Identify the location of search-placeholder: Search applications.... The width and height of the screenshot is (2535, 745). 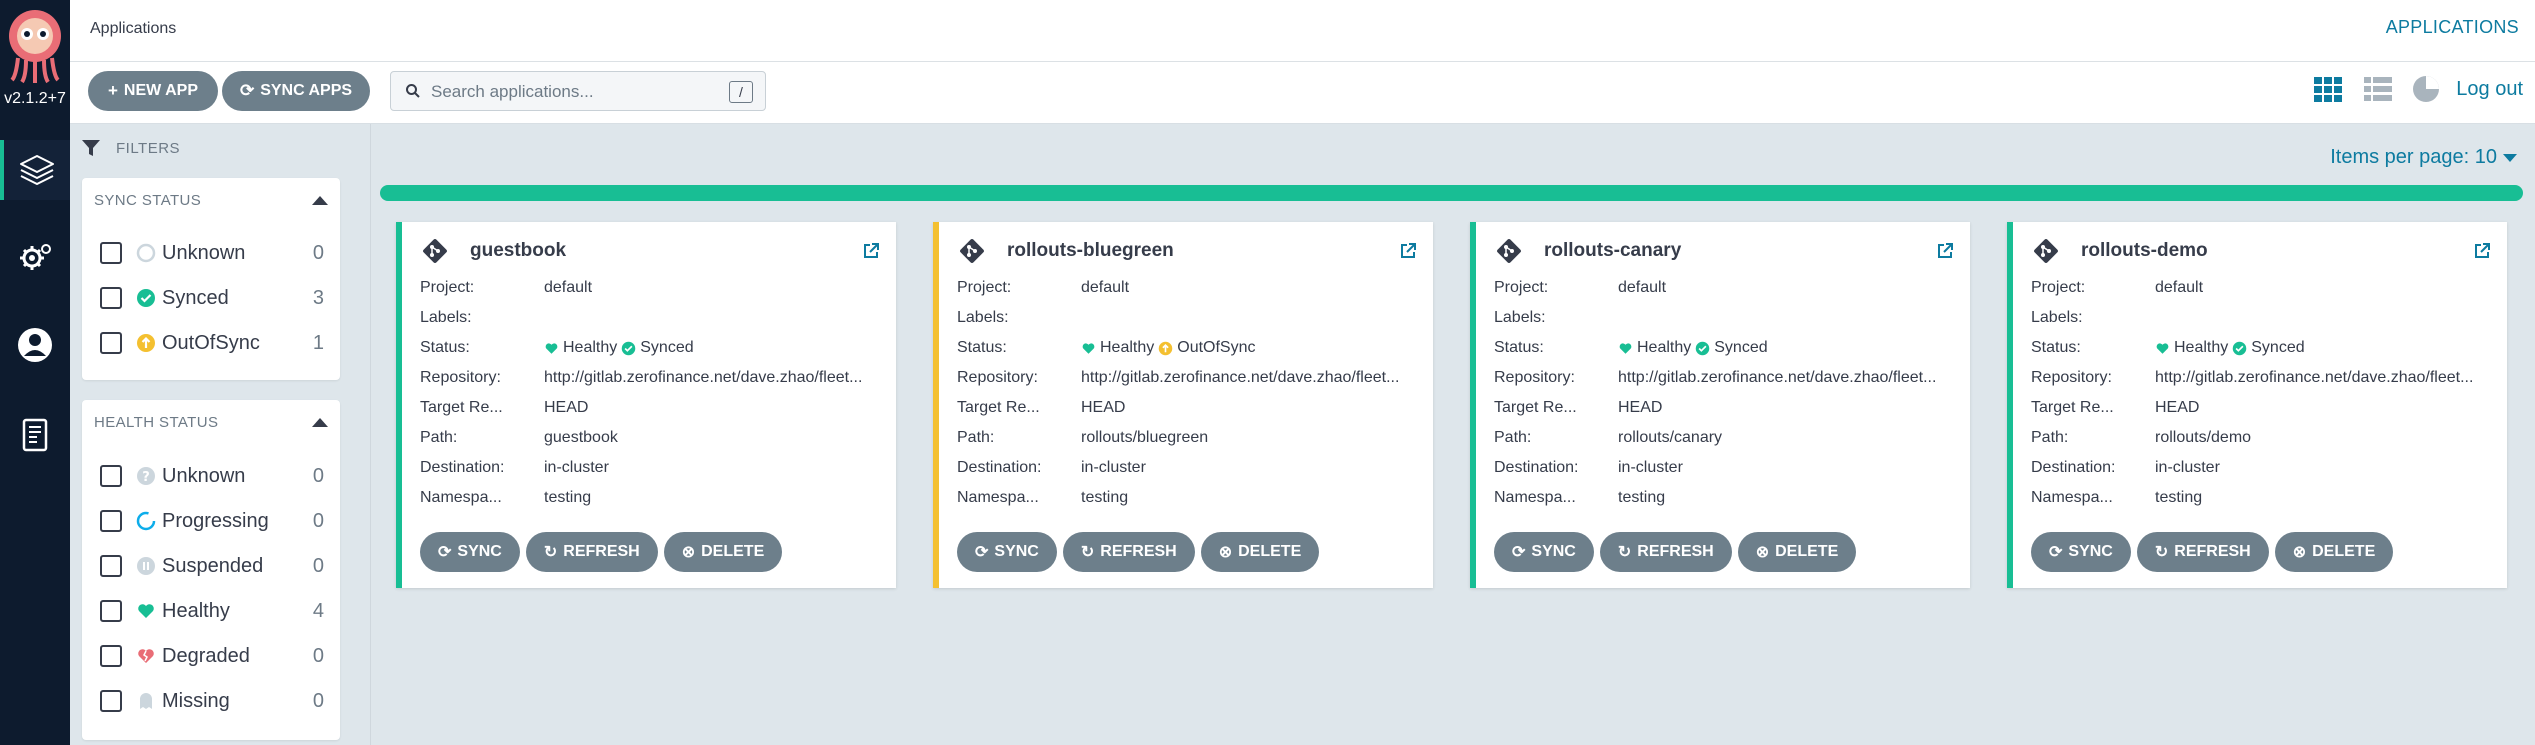
(512, 91).